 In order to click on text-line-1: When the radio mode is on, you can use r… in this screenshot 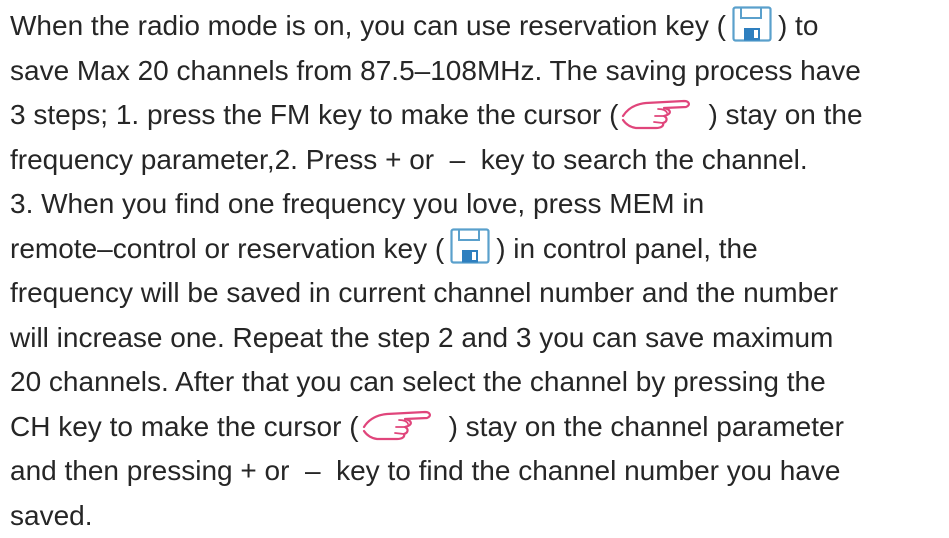, I will do `click(477, 26)`.